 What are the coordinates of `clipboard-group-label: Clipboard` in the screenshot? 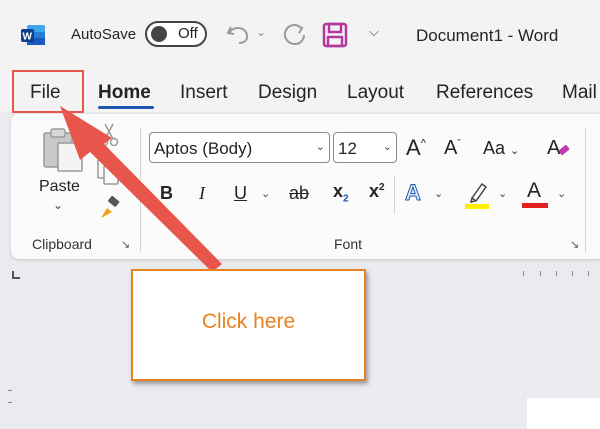 It's located at (62, 244).